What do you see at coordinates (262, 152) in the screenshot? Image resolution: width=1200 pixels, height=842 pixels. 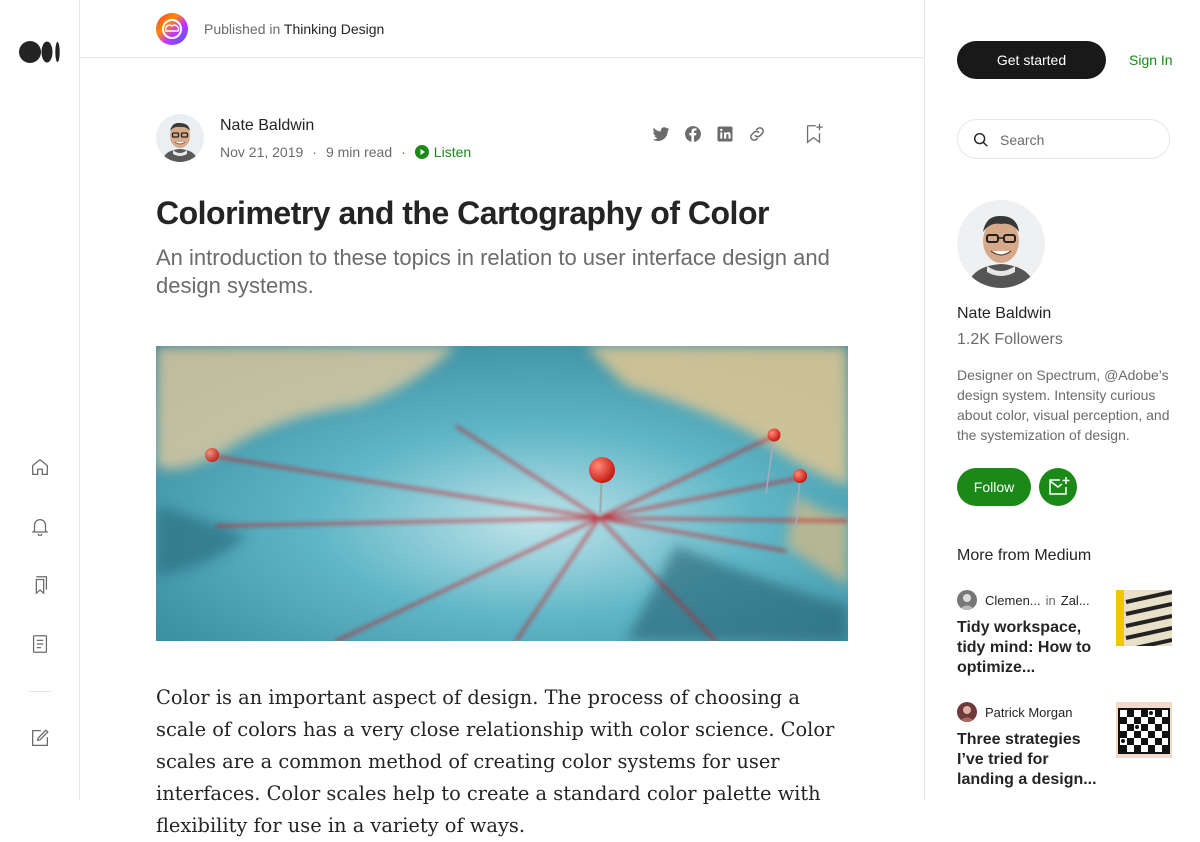 I see `publish-date: Nov 21, 2019` at bounding box center [262, 152].